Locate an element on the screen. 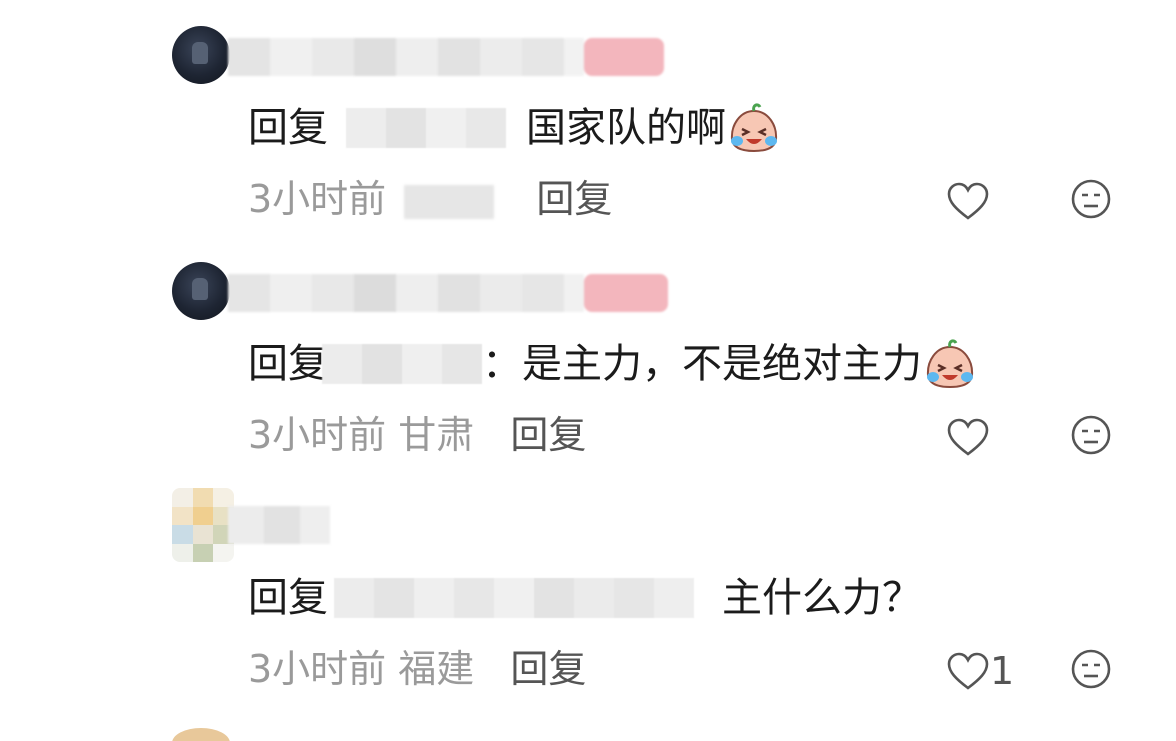 The width and height of the screenshot is (1176, 741). comment-body: ：是主力，不是绝对主力 is located at coordinates (702, 364).